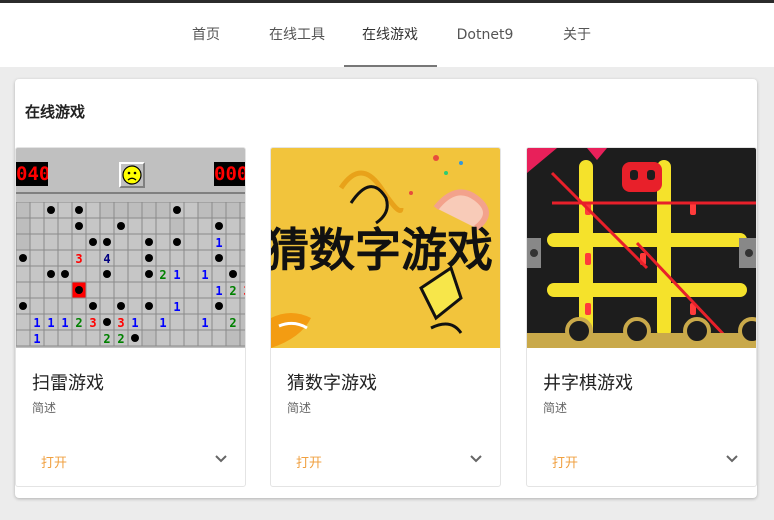 The image size is (774, 520). I want to click on timer-counter: 000, so click(230, 174).